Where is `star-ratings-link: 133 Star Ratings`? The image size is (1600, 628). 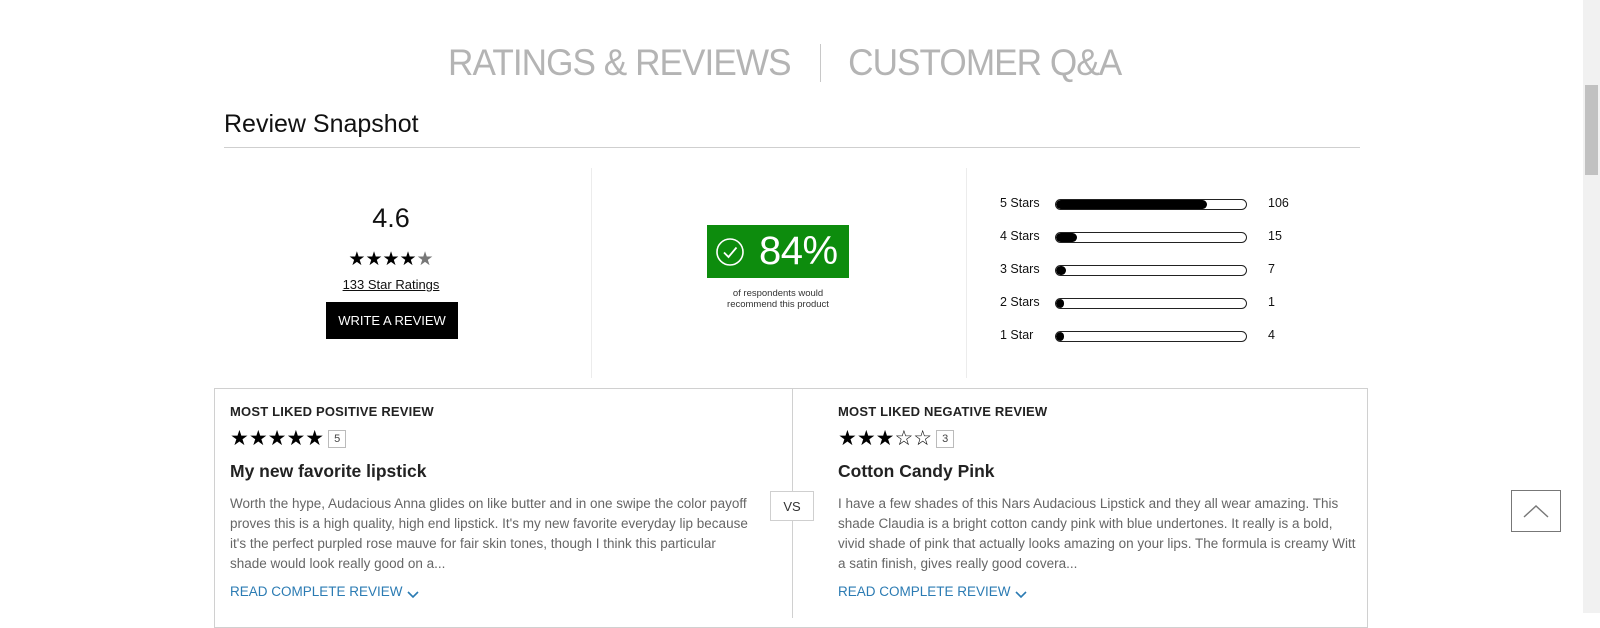 star-ratings-link: 133 Star Ratings is located at coordinates (391, 284).